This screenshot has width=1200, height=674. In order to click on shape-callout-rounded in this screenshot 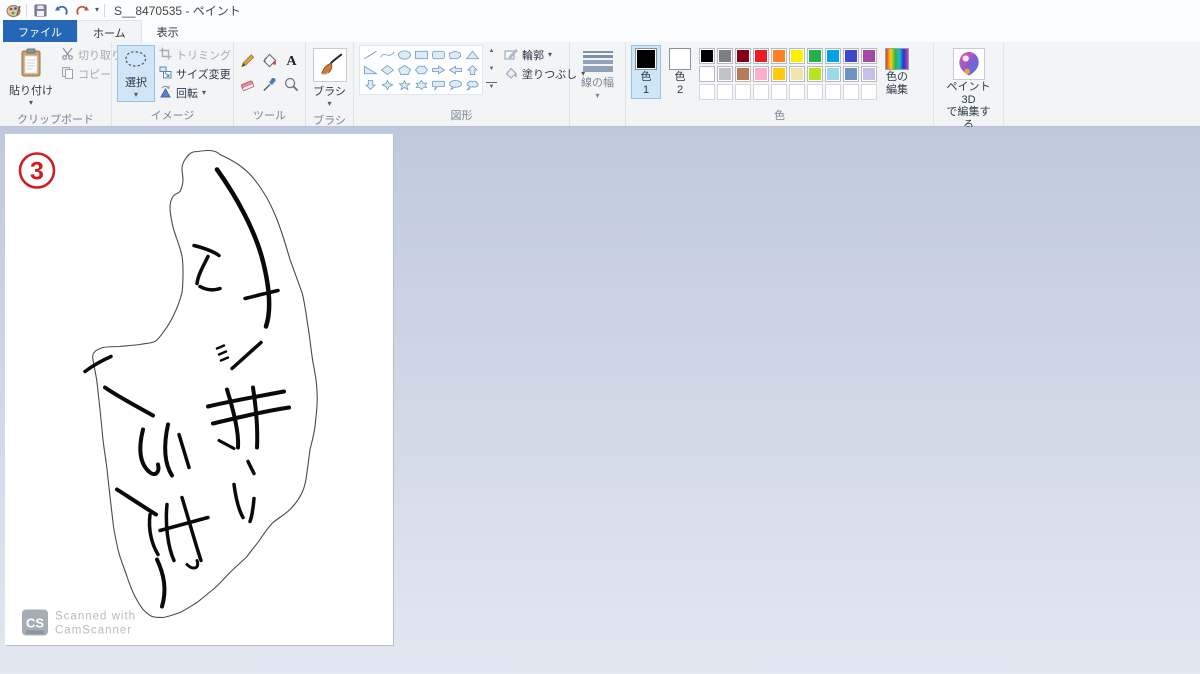, I will do `click(438, 85)`.